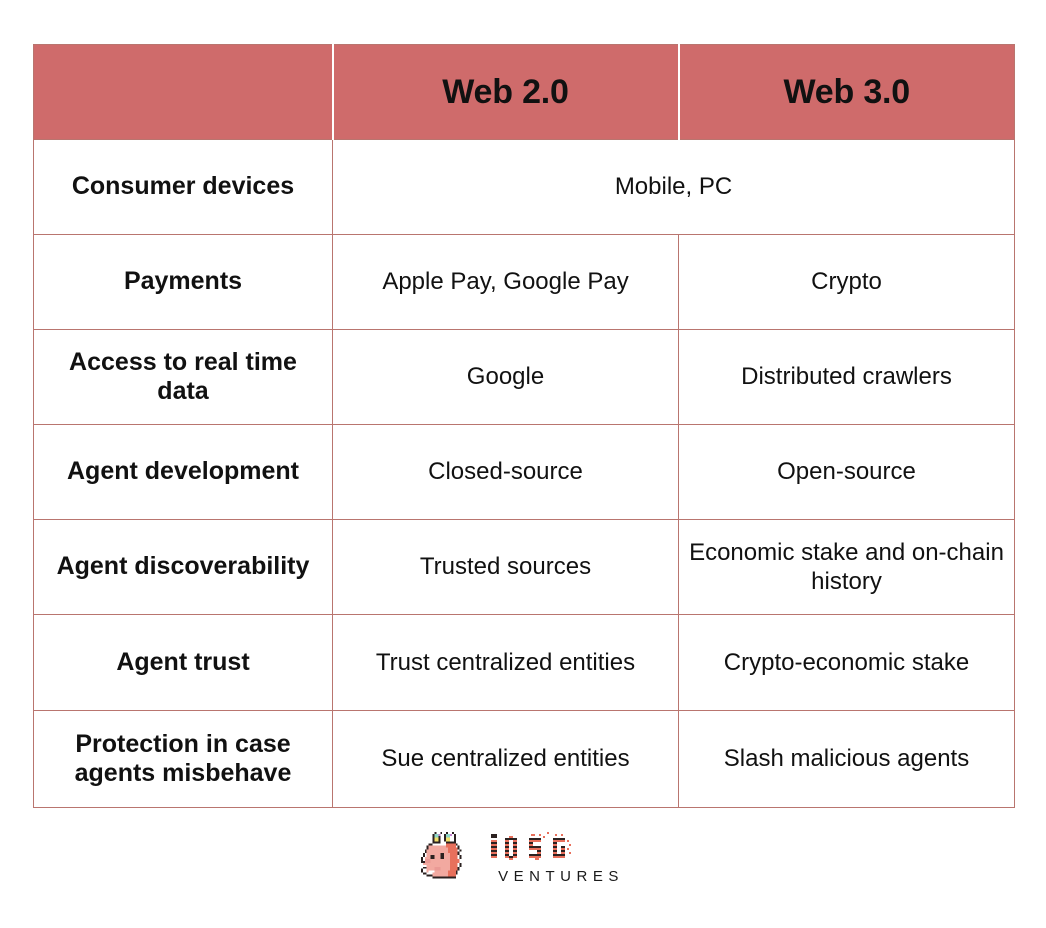 This screenshot has height=928, width=1046. Describe the element at coordinates (846, 472) in the screenshot. I see `cell-agent-development-web3: Open-source` at that location.